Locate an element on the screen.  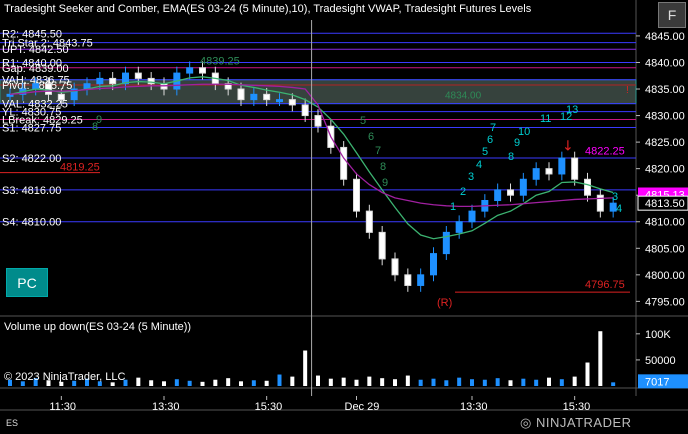
count-label: 8 is located at coordinates (383, 167).